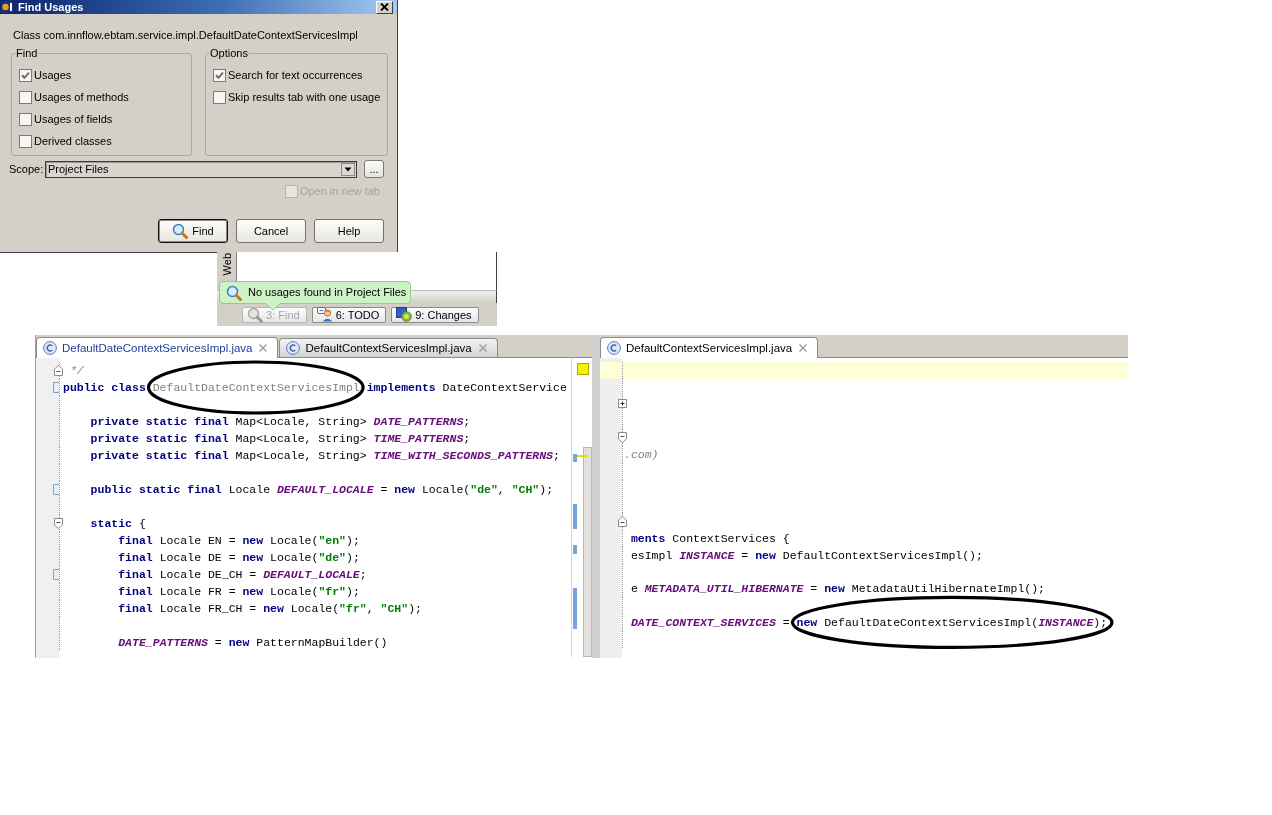 Image resolution: width=1272 pixels, height=815 pixels. I want to click on side-tab-label: Web, so click(226, 264).